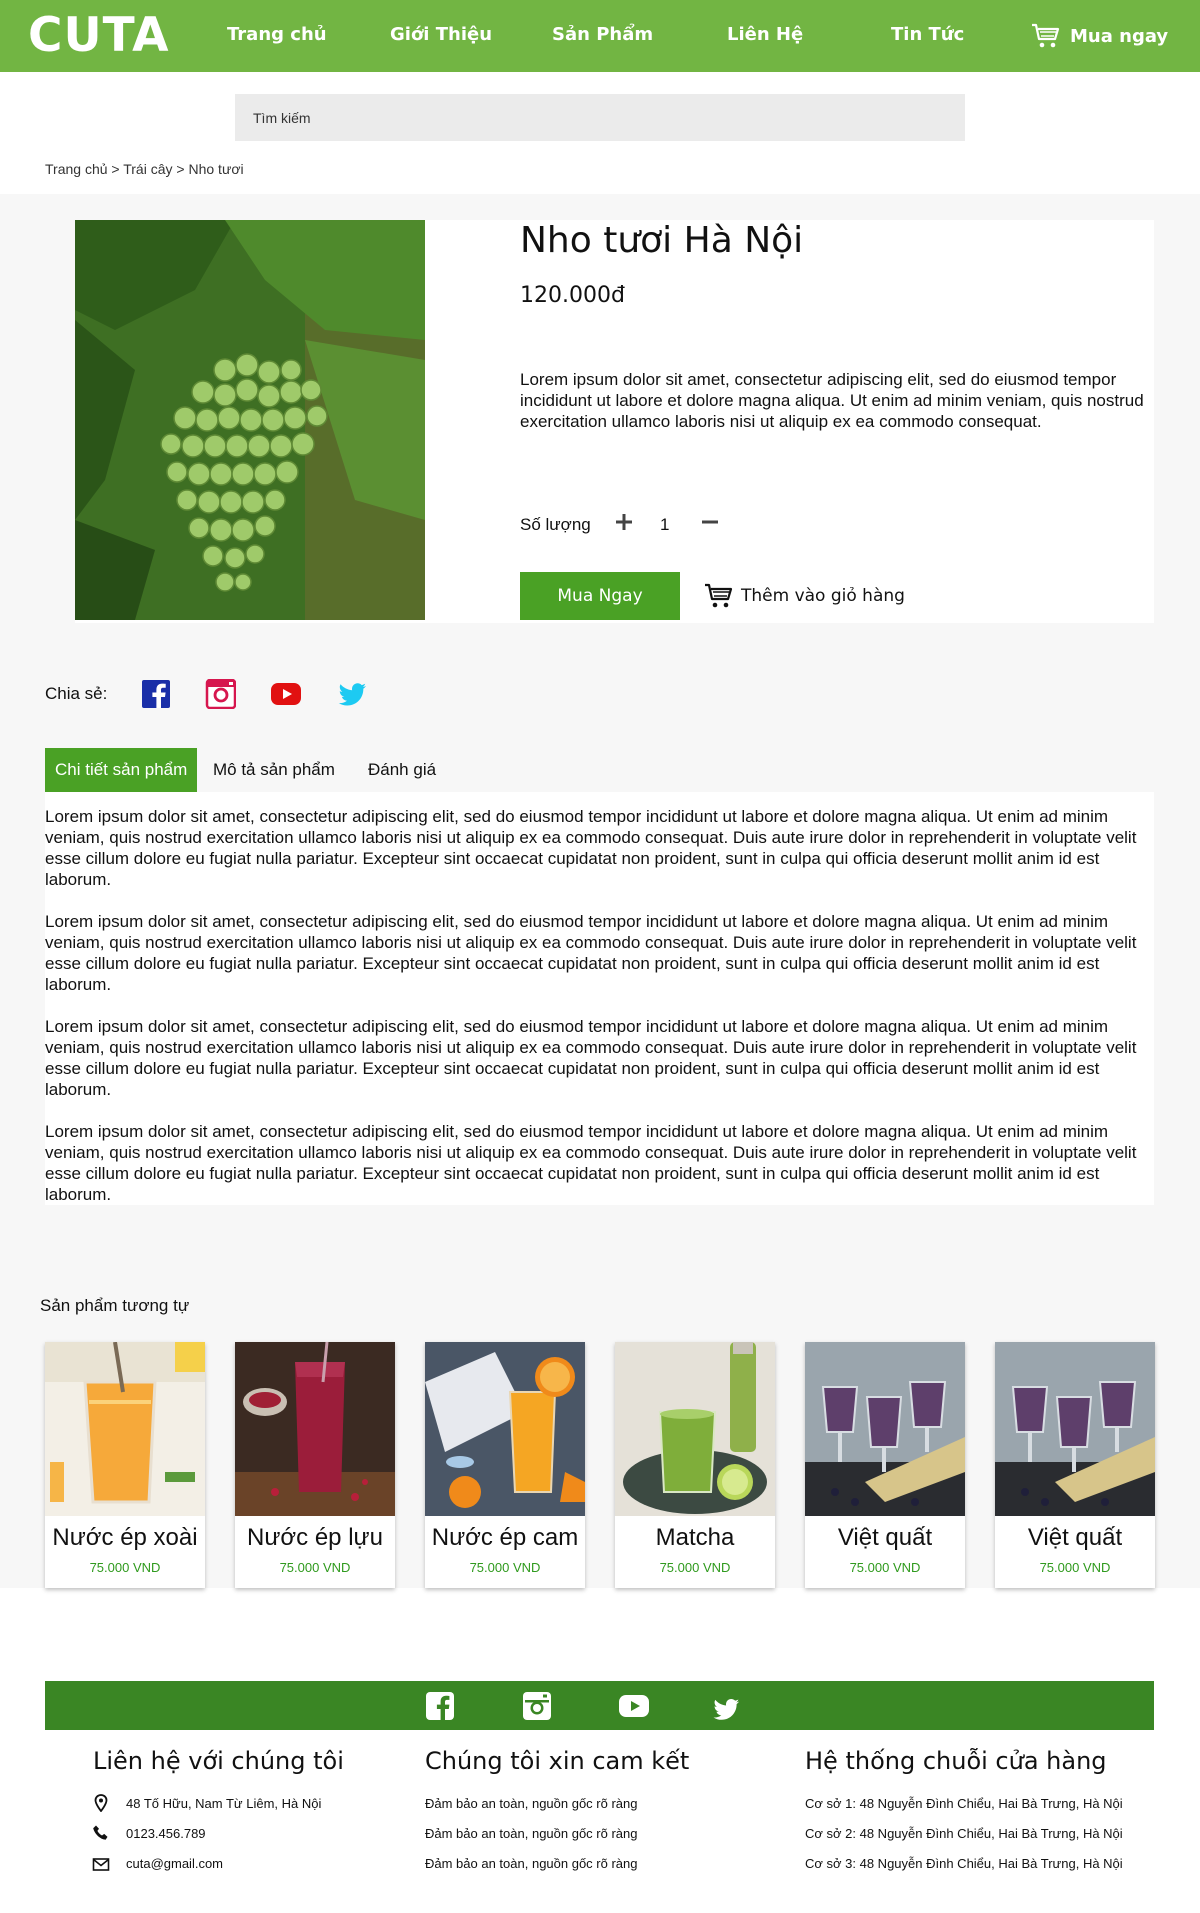  I want to click on product-card-item: Nước ép lựu 75.000 VND, so click(315, 1465).